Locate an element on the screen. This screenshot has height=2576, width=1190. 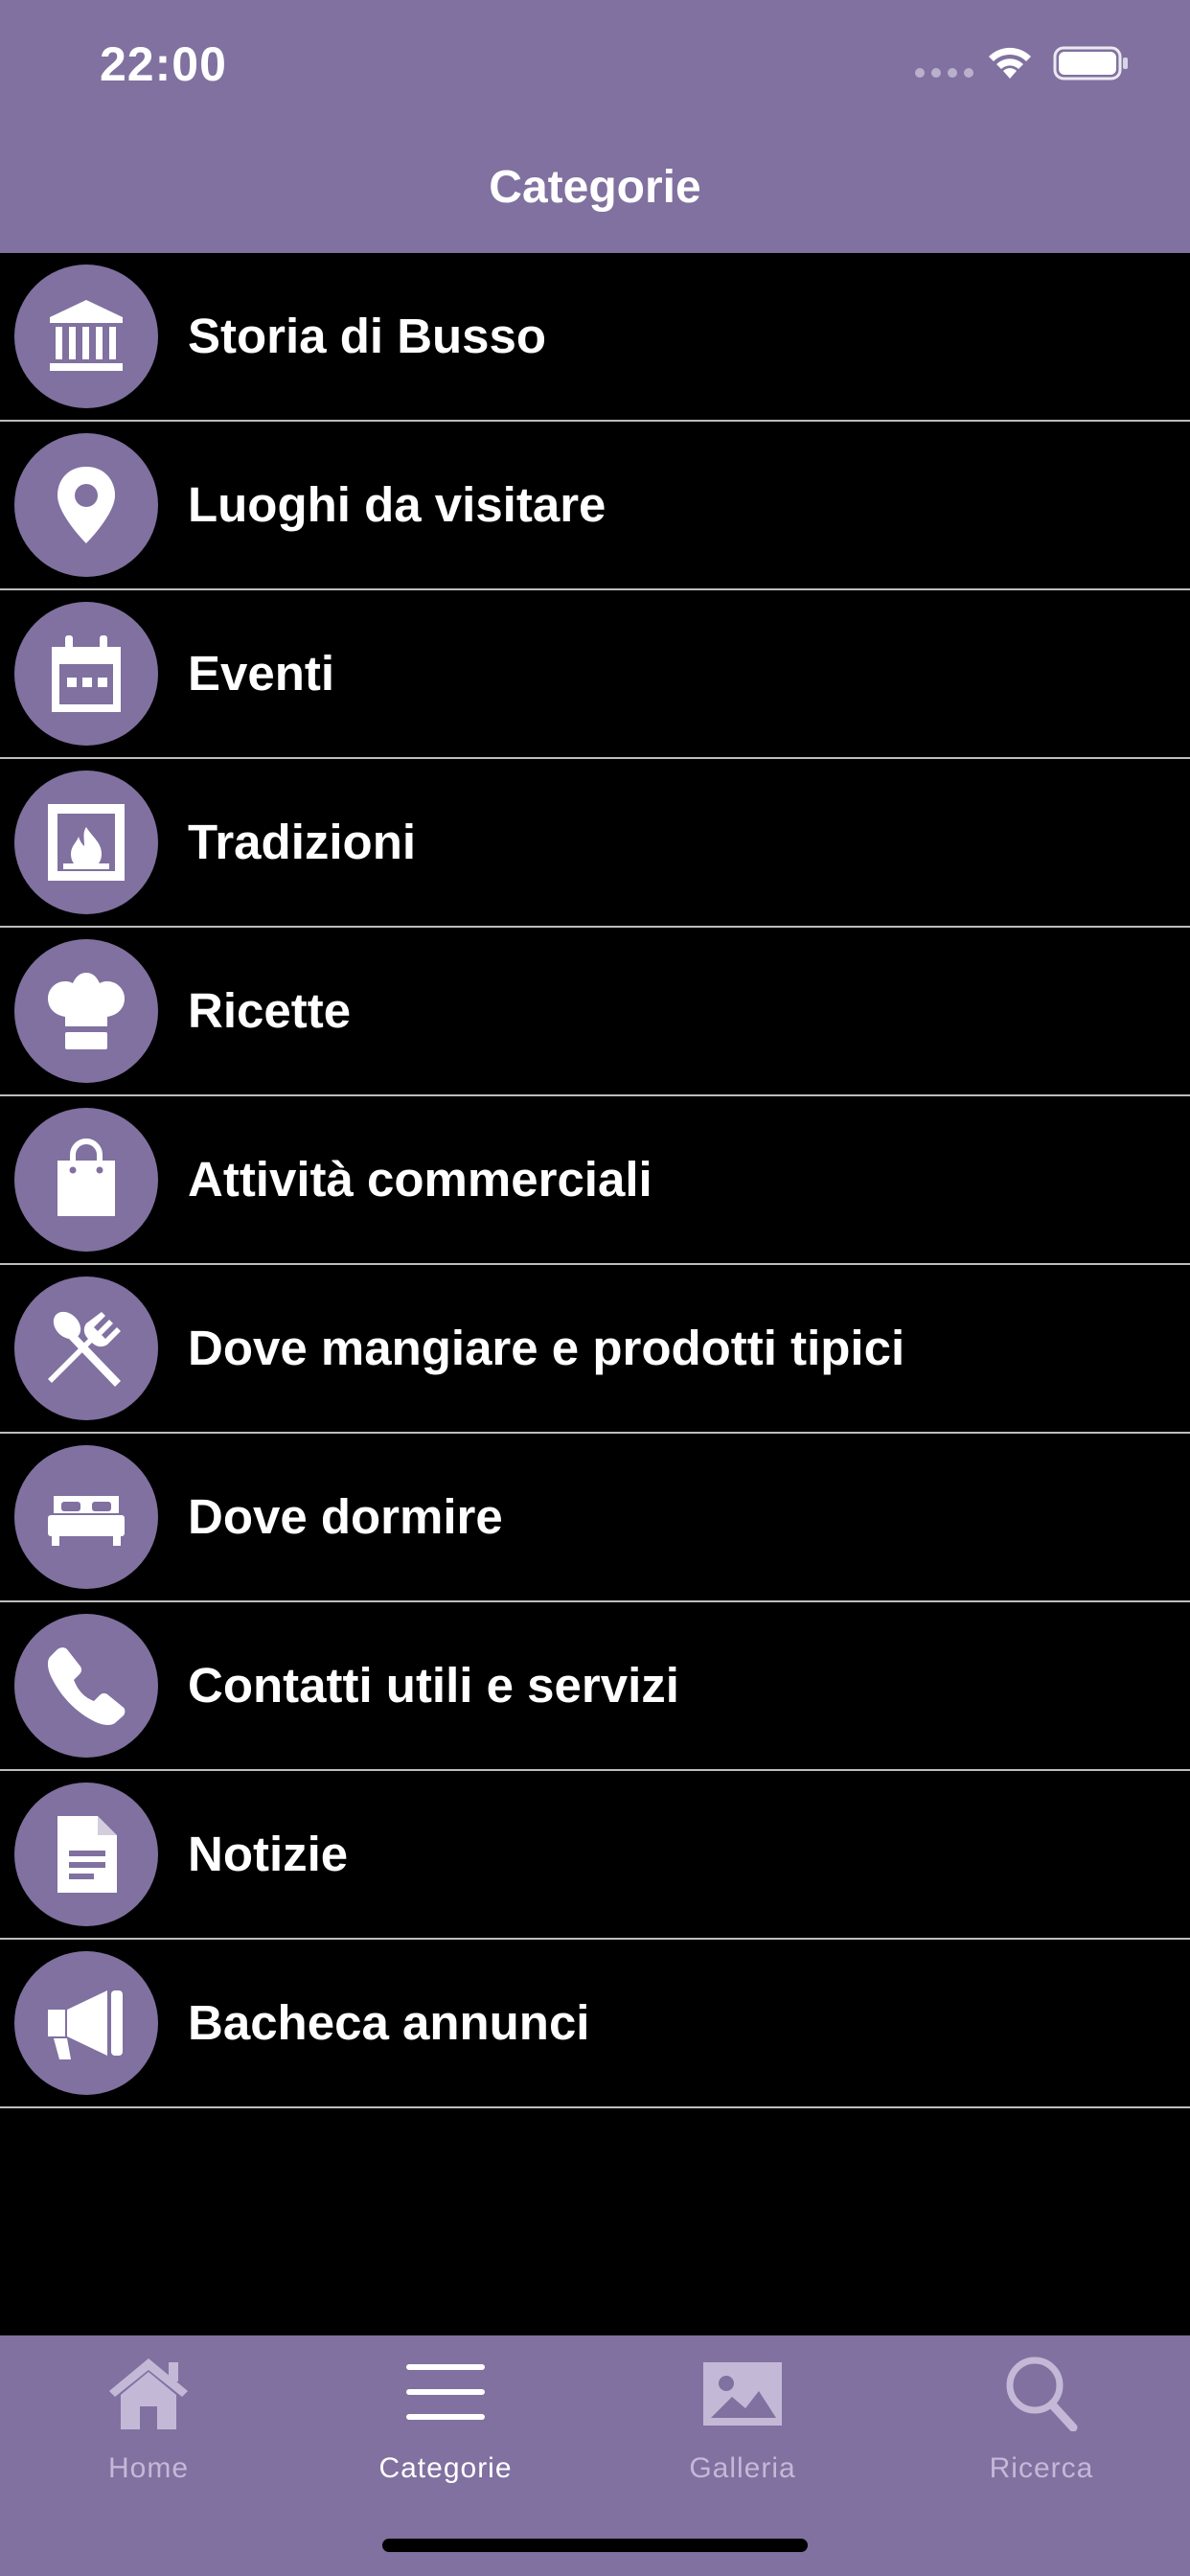
category-row-notizie: Notizie is located at coordinates (595, 1855).